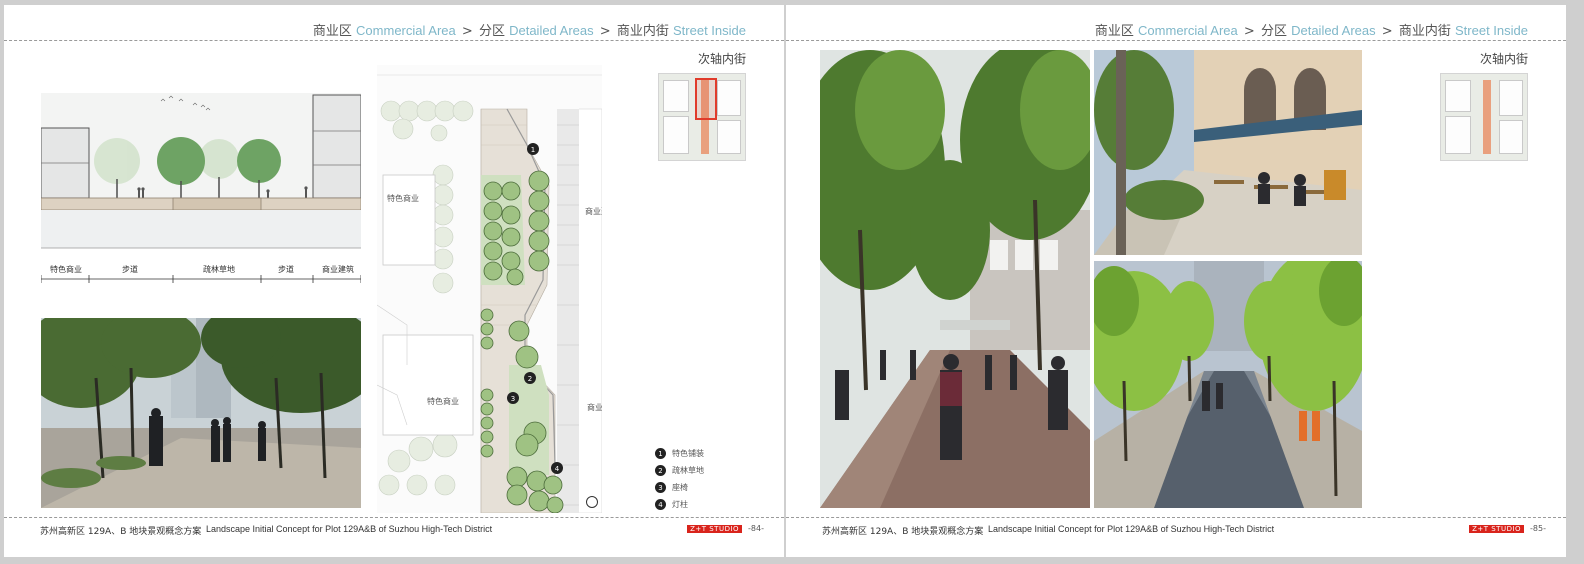 The width and height of the screenshot is (1584, 564). Describe the element at coordinates (688, 453) in the screenshot. I see `legend-label: 特色铺装` at that location.